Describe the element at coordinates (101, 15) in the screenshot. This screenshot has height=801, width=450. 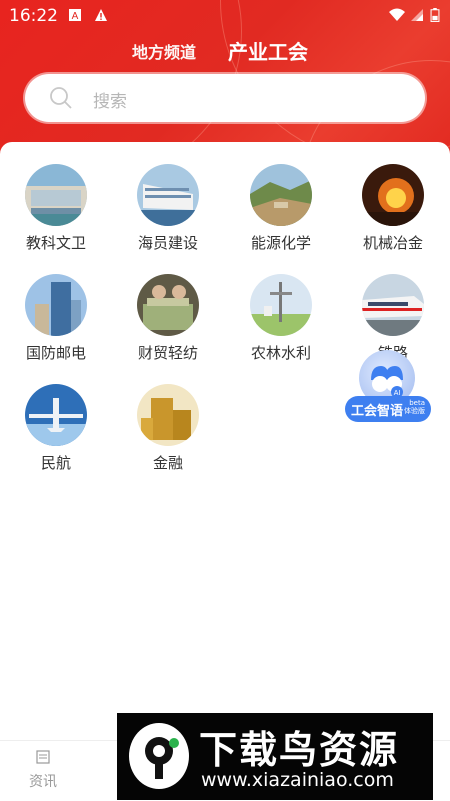
I see `warning-icon` at that location.